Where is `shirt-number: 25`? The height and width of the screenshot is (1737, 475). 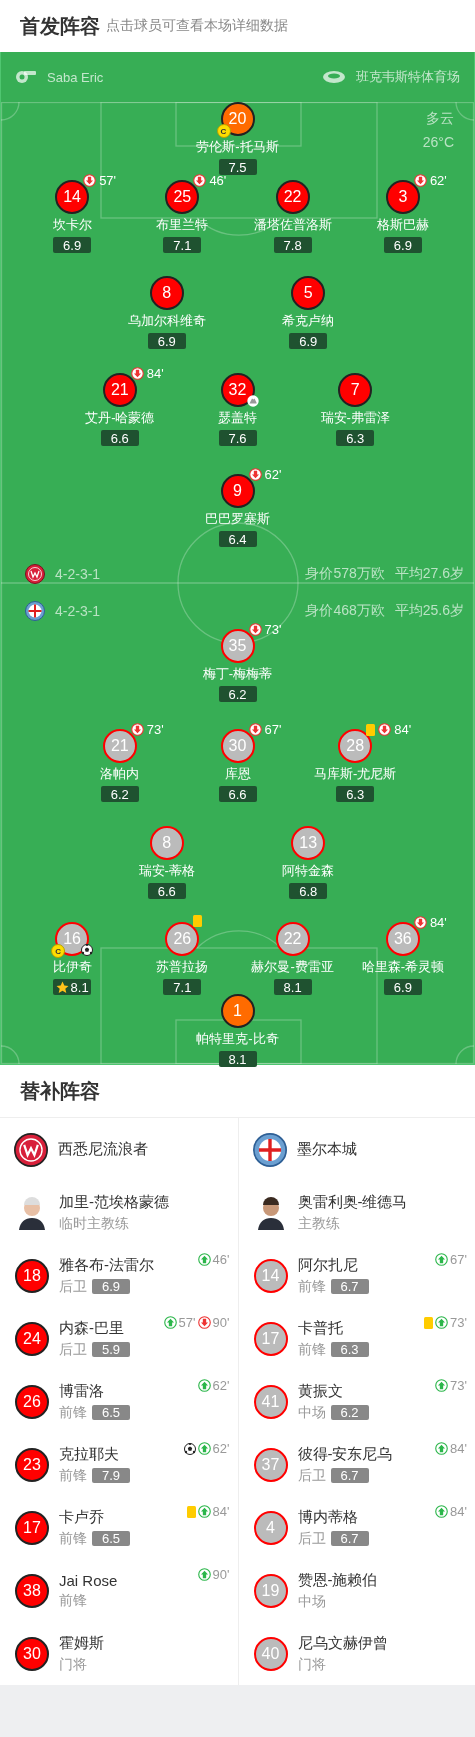 shirt-number: 25 is located at coordinates (182, 197).